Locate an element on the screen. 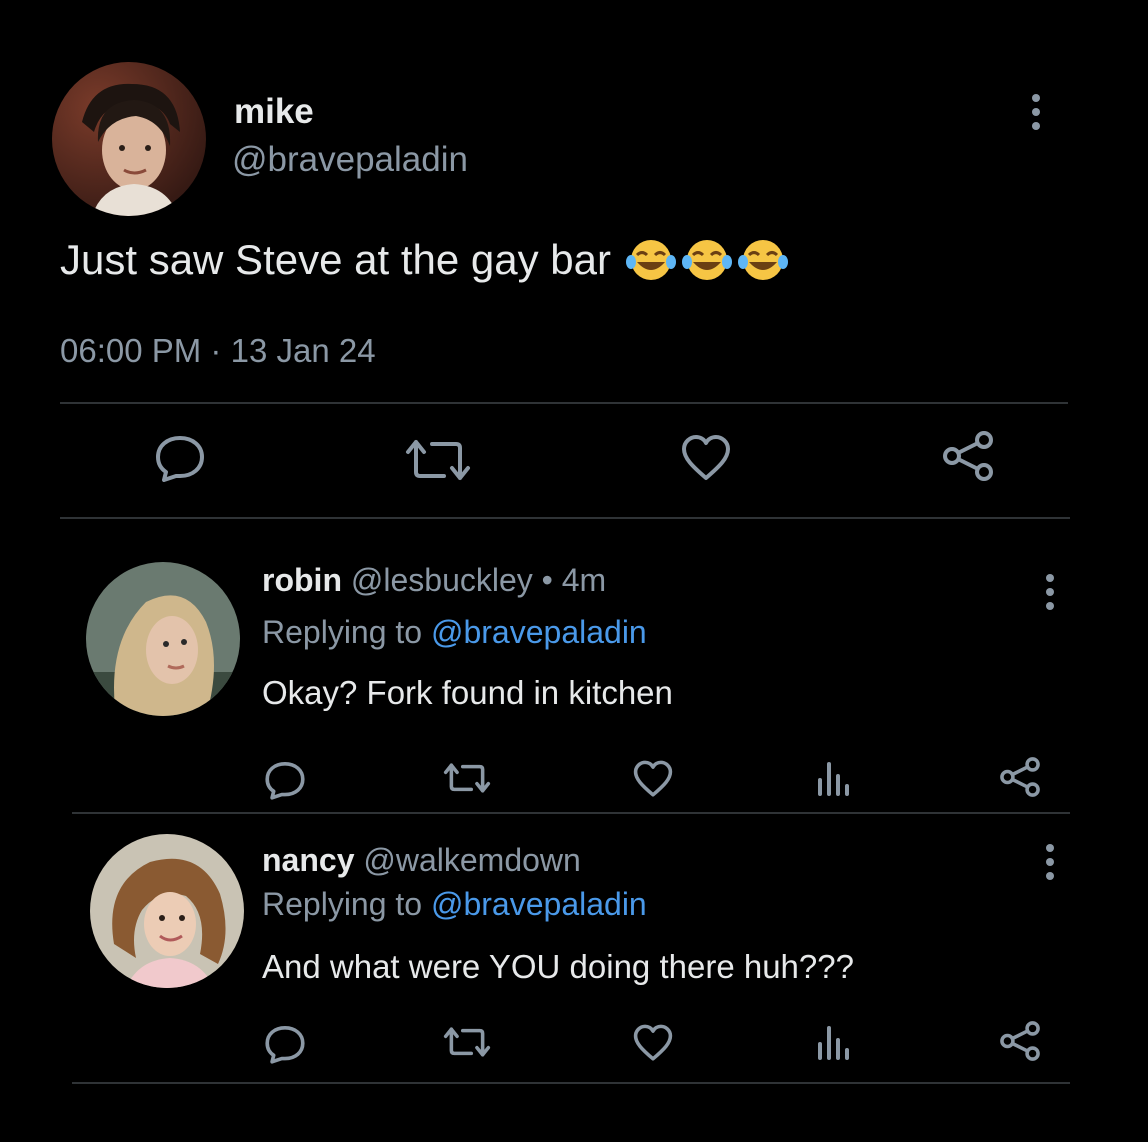 This screenshot has height=1142, width=1148. tweet-text: Just saw Steve at the gay bar is located at coordinates (424, 260).